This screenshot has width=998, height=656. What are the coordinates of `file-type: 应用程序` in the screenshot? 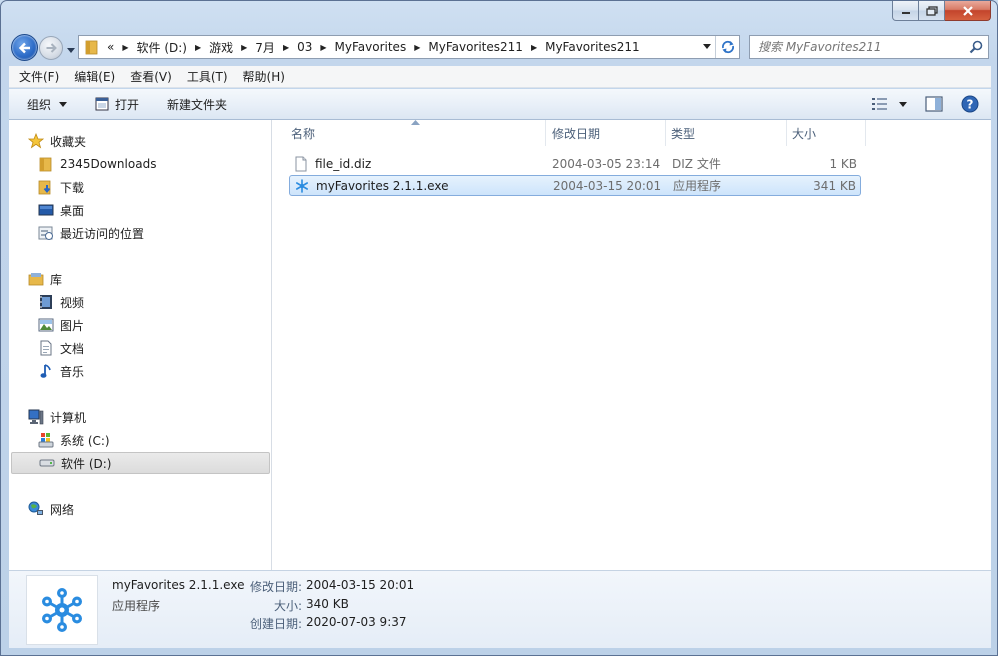 It's located at (697, 186).